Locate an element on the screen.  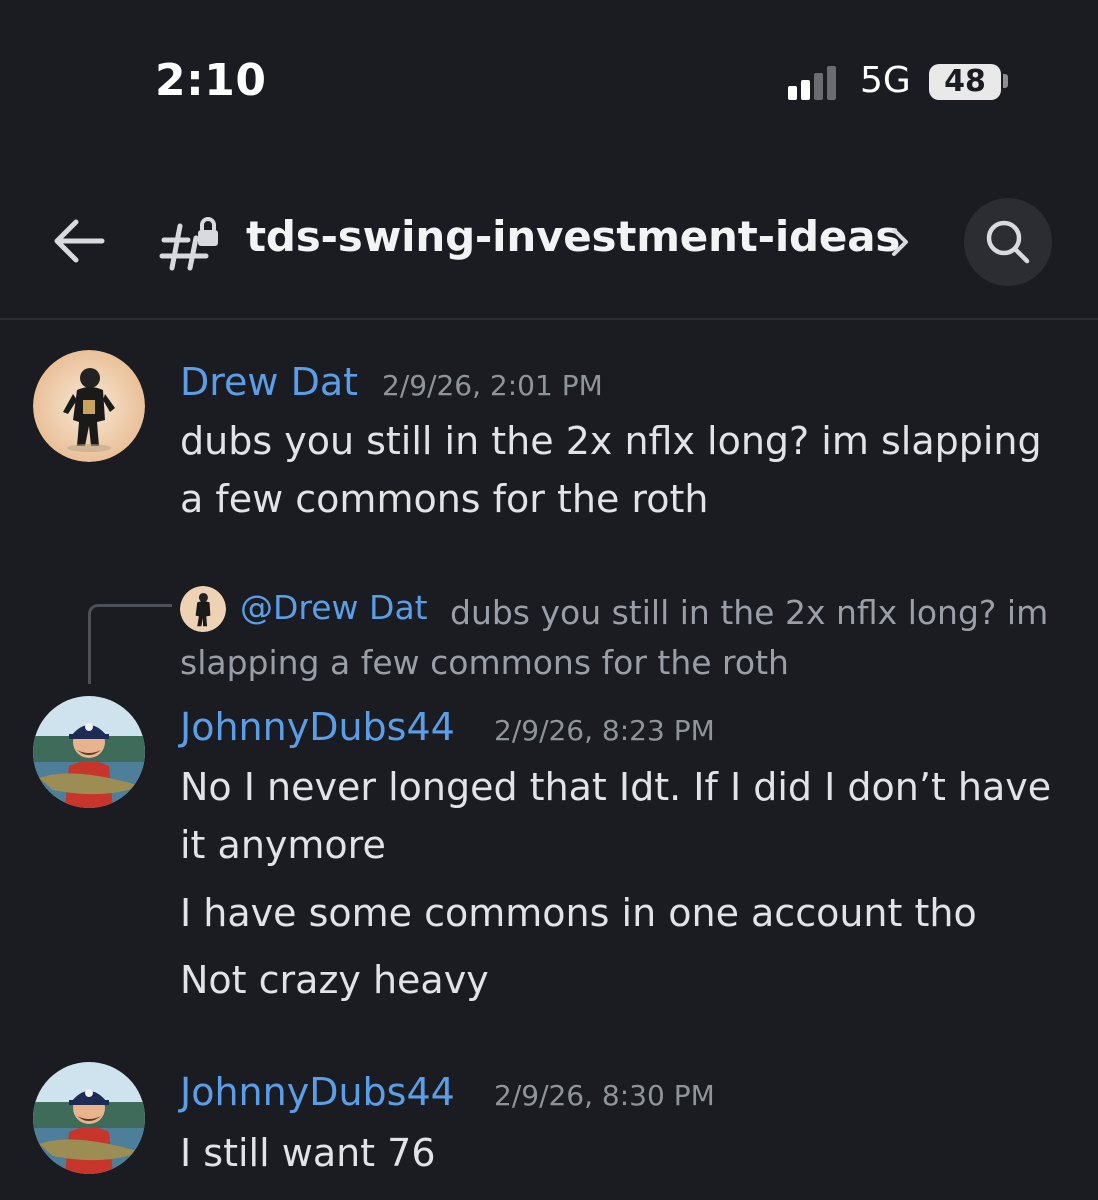
signal-strength-icon is located at coordinates (816, 82).